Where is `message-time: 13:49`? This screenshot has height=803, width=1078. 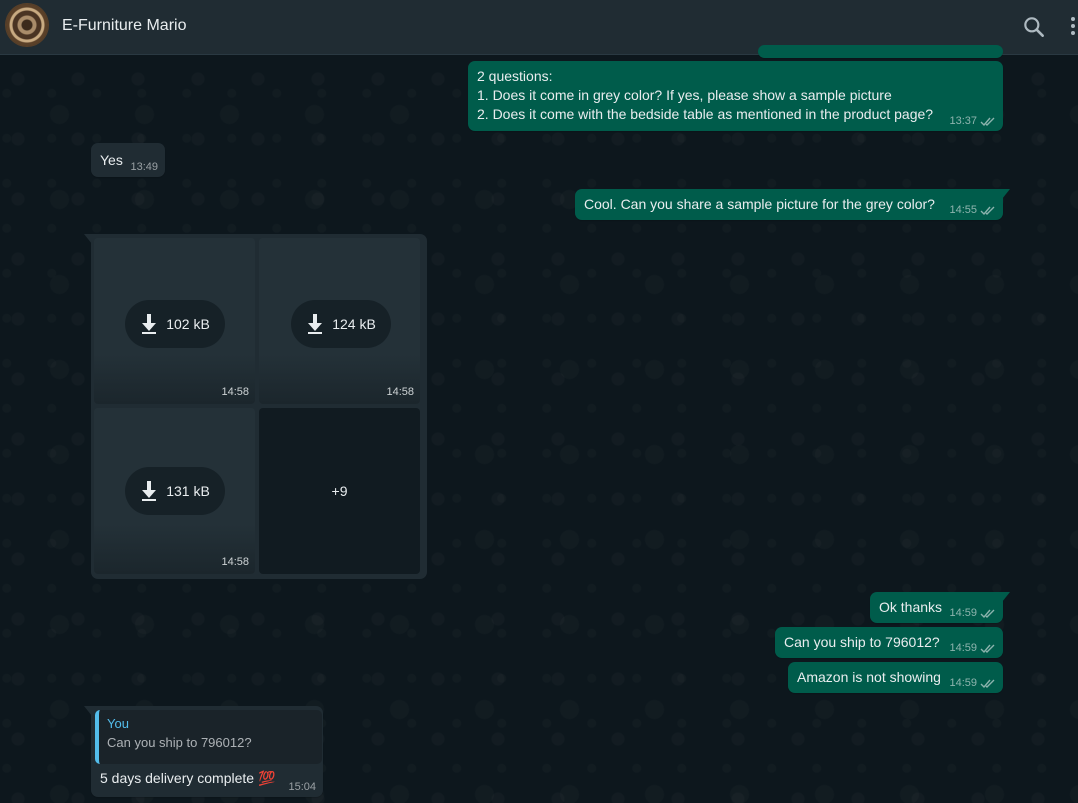 message-time: 13:49 is located at coordinates (144, 167).